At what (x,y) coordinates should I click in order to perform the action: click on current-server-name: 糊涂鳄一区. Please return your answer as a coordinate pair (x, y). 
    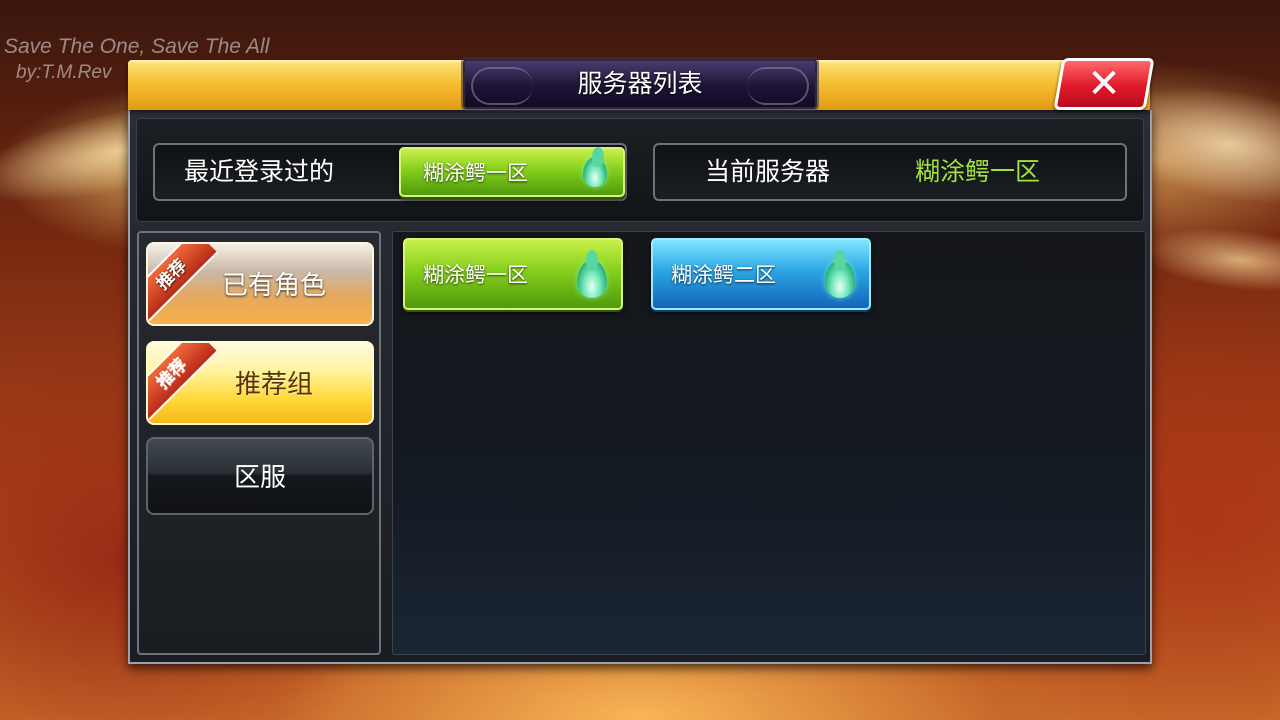
    Looking at the image, I should click on (978, 171).